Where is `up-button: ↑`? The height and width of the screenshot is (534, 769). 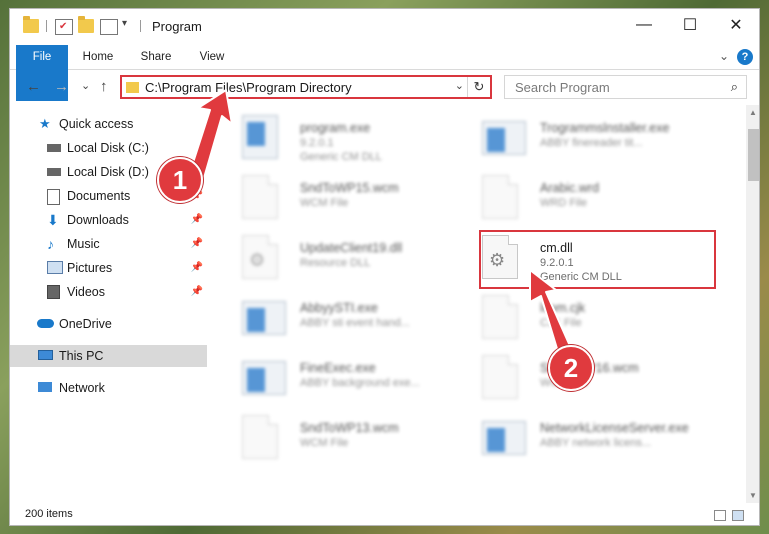 up-button: ↑ is located at coordinates (104, 86).